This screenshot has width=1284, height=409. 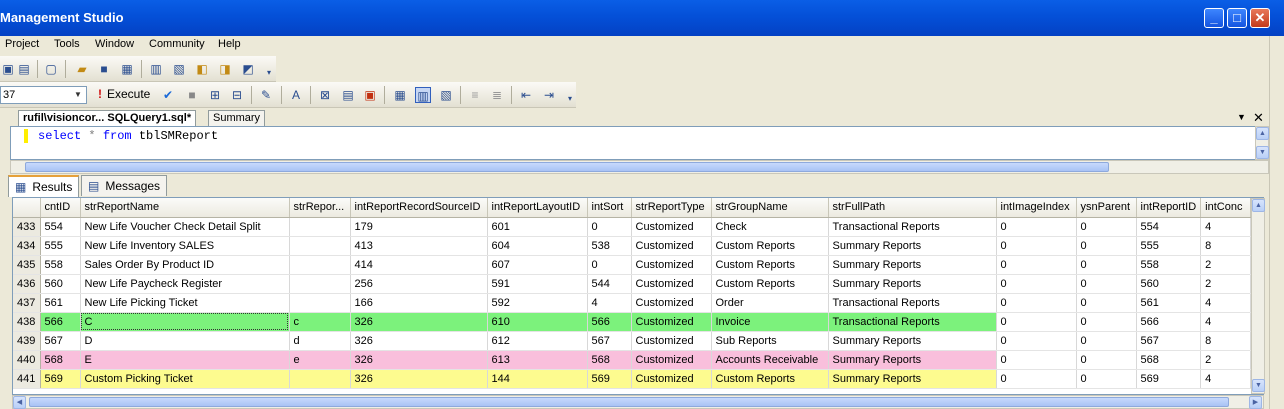 I want to click on table-cell: 166, so click(x=419, y=303).